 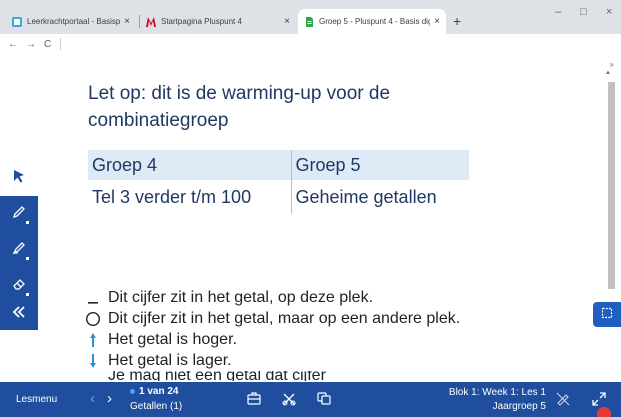 I want to click on underscore-mark-icon, so click(x=93, y=298).